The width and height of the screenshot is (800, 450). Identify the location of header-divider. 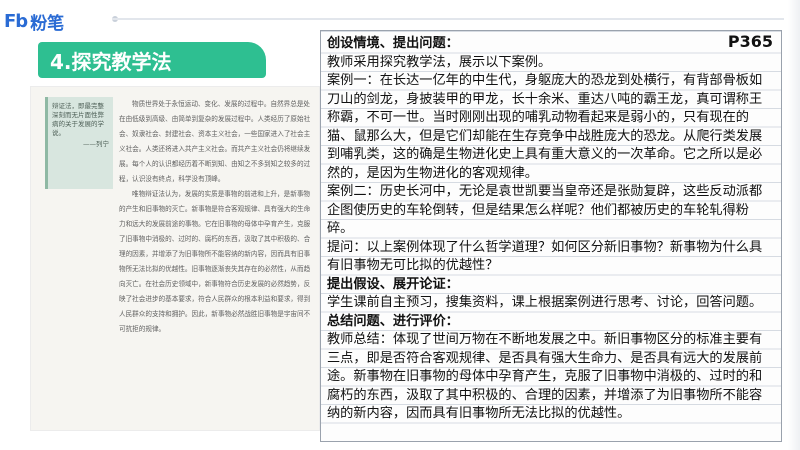
(448, 19).